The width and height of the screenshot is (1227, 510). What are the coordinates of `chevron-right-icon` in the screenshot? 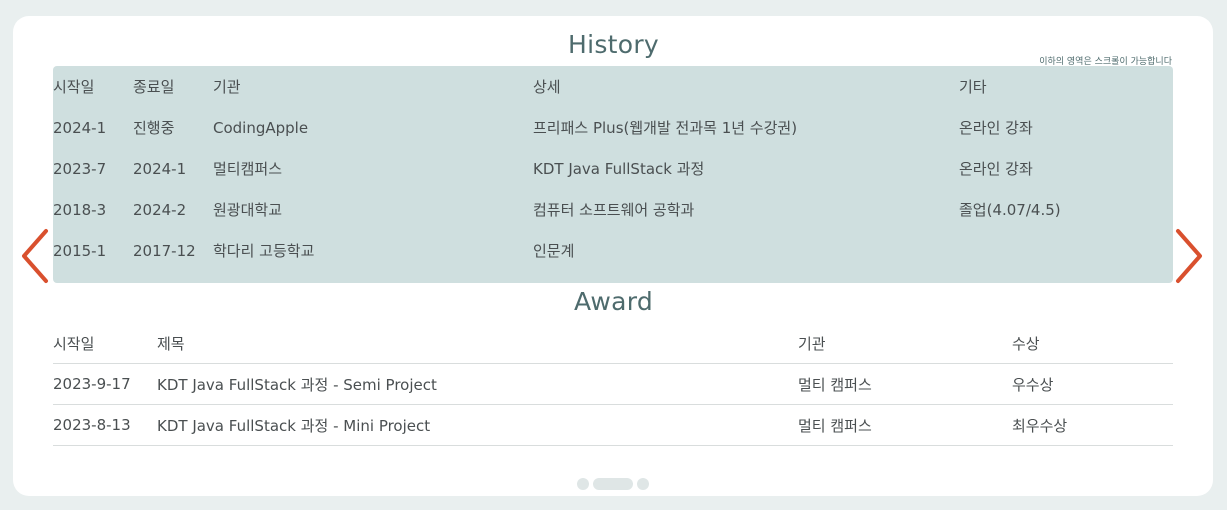 It's located at (1189, 256).